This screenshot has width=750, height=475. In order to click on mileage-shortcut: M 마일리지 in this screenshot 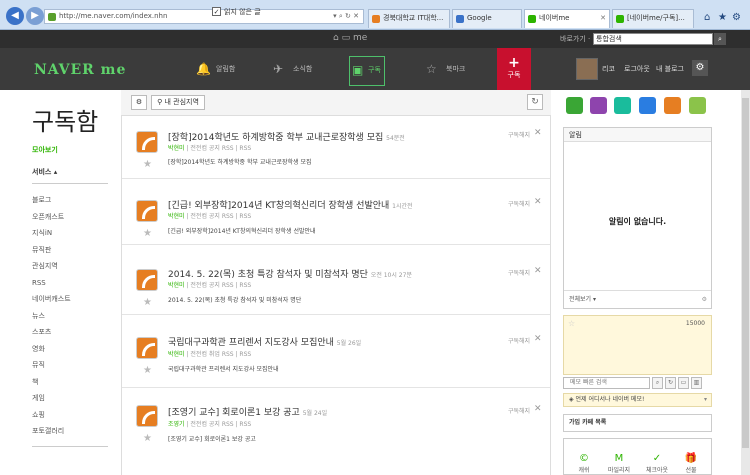, I will do `click(619, 463)`.